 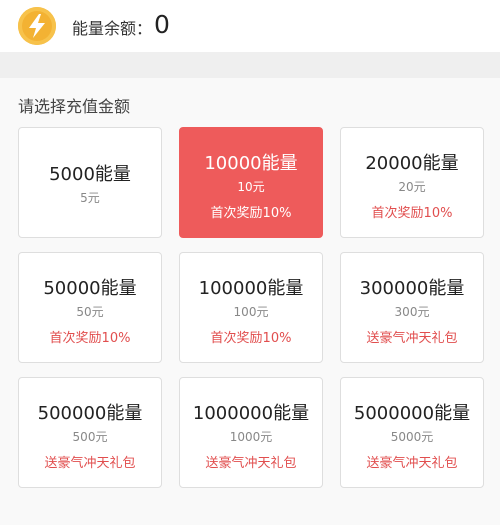 What do you see at coordinates (251, 413) in the screenshot?
I see `package-amount: 1000000能量` at bounding box center [251, 413].